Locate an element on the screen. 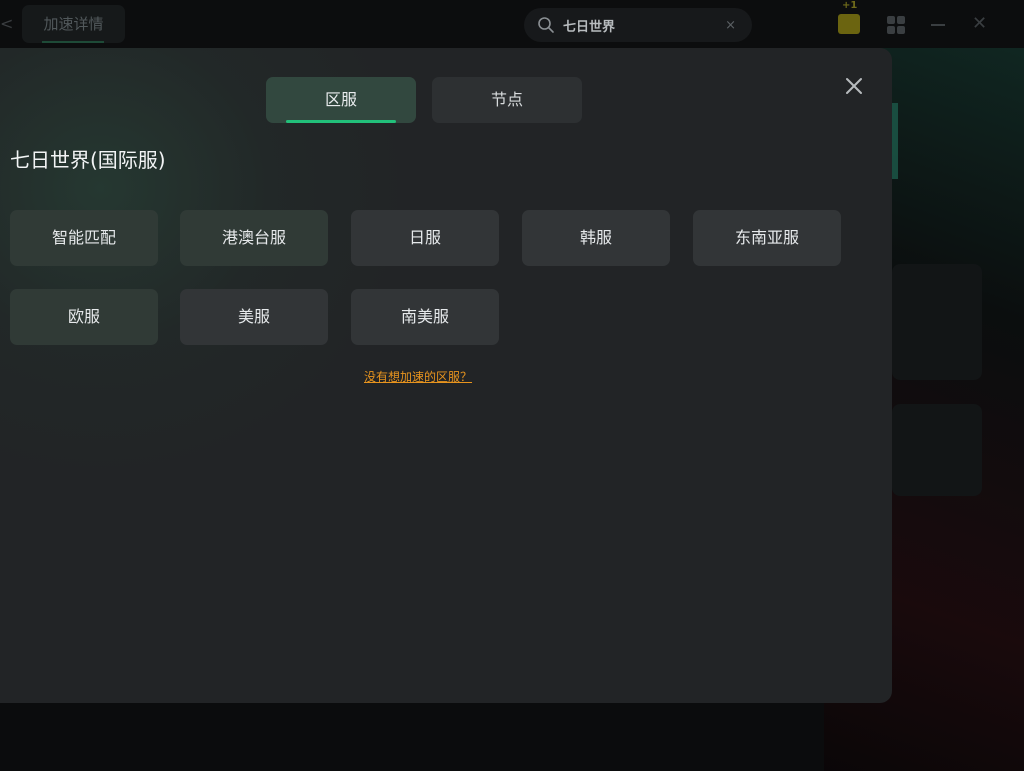  game-title: 七日世界(国际服) is located at coordinates (88, 160).